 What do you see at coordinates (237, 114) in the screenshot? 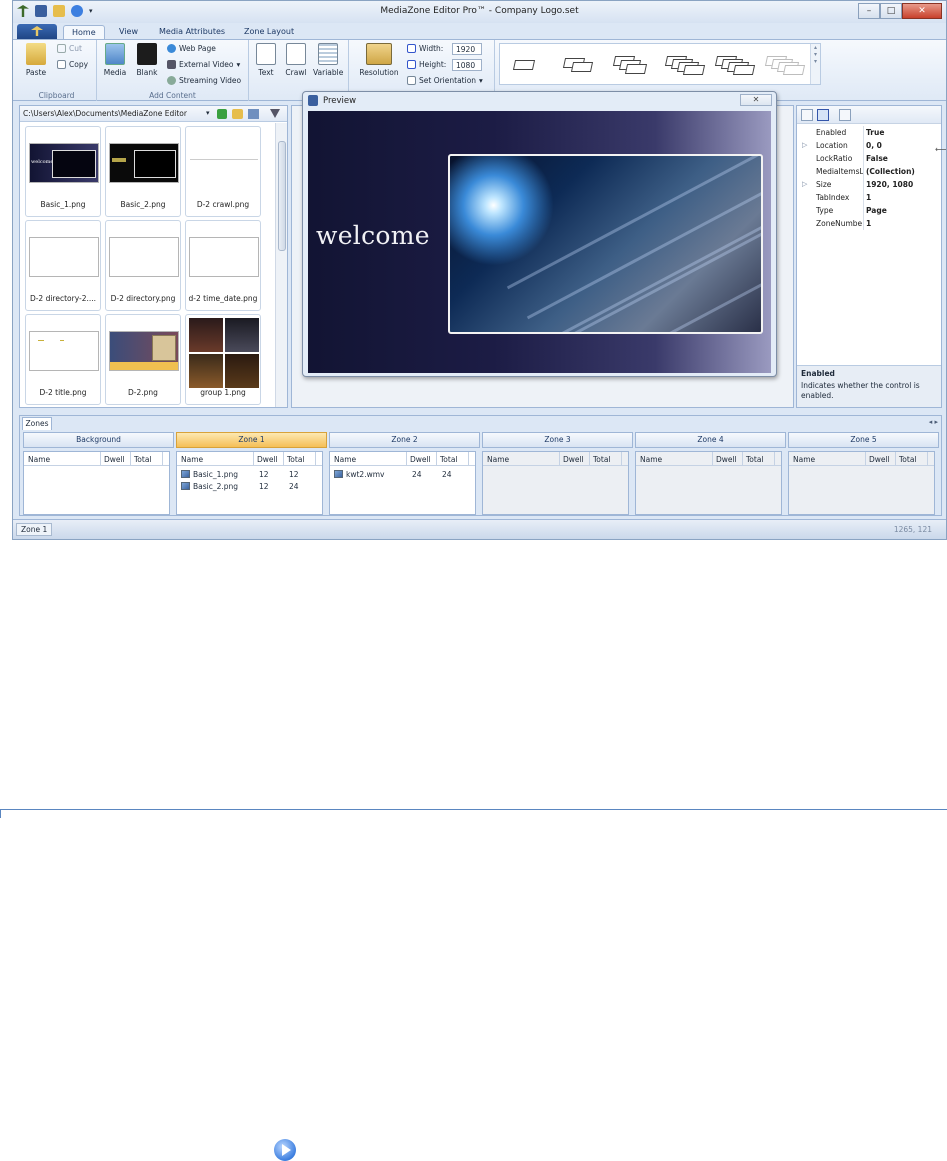
I see `folder-icon` at bounding box center [237, 114].